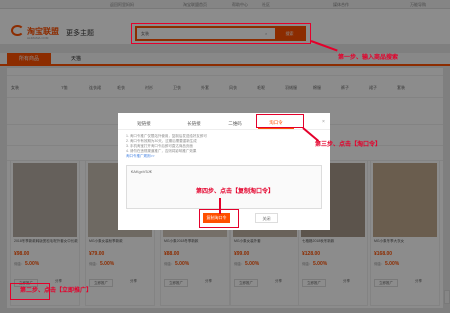  Describe the element at coordinates (220, 206) in the screenshot. I see `step4-arrow` at that location.